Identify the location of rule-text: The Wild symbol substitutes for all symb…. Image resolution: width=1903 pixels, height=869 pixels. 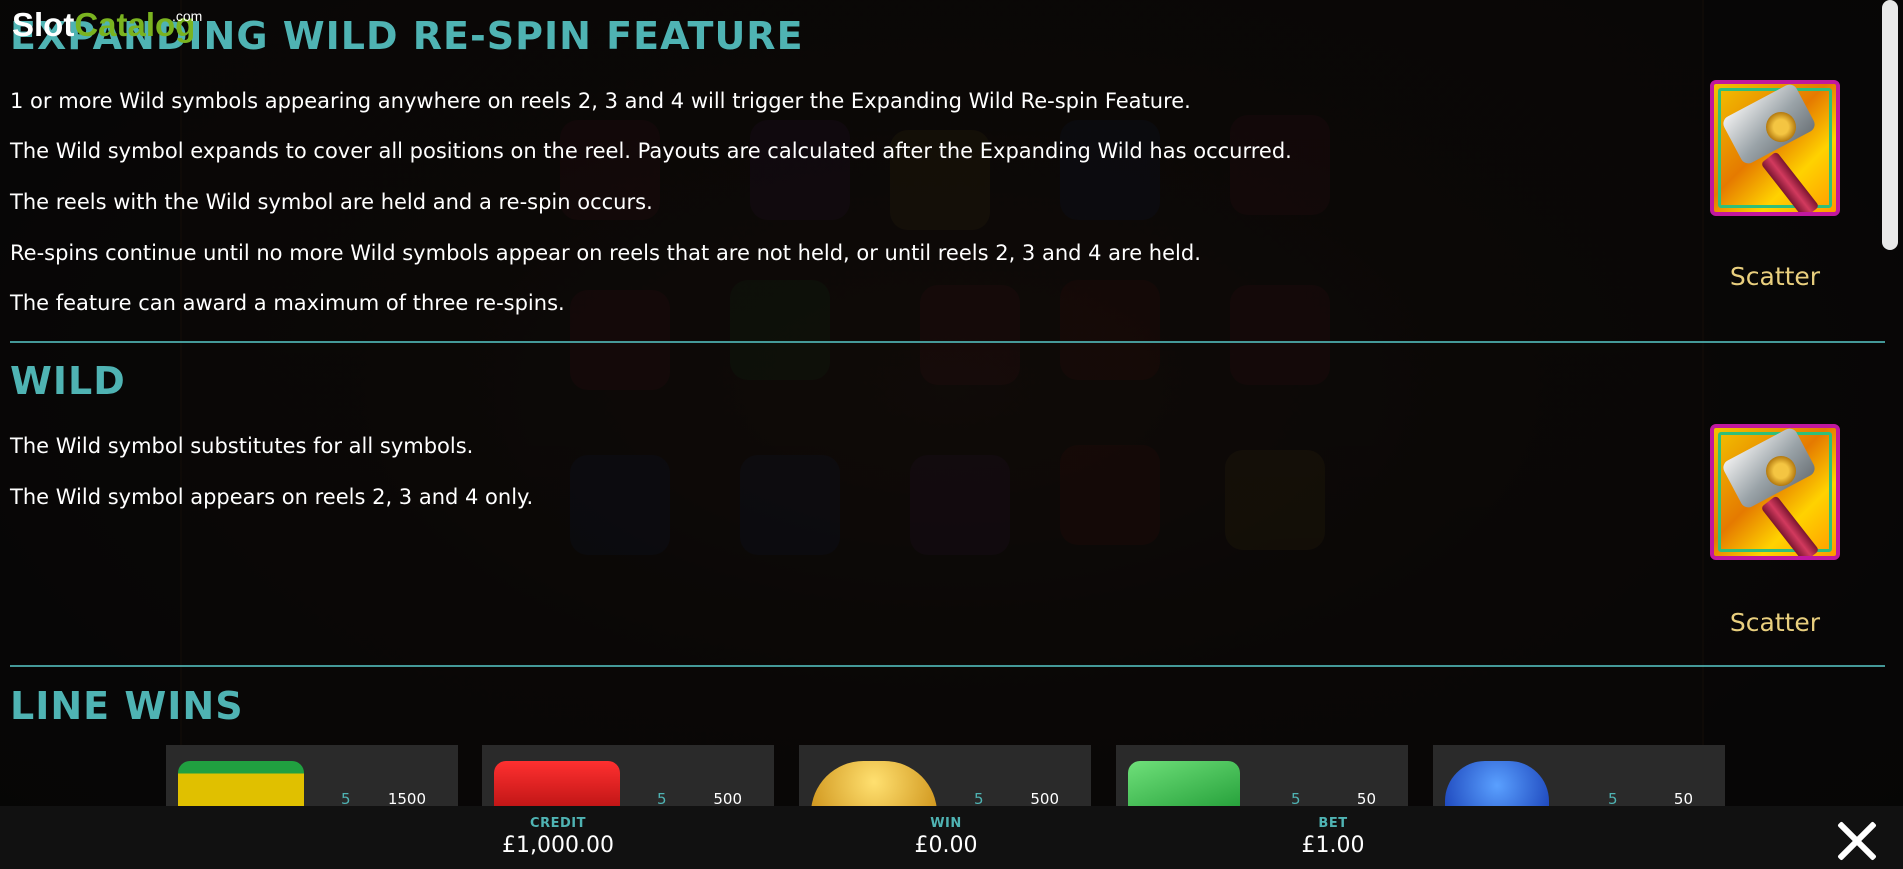
(242, 446).